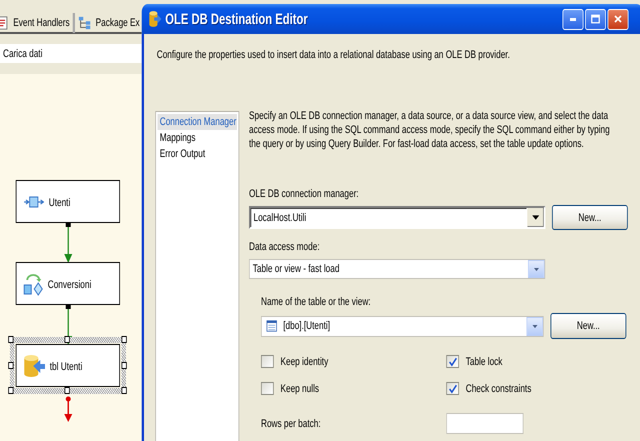  Describe the element at coordinates (155, 19) in the screenshot. I see `cylinder-icon` at that location.